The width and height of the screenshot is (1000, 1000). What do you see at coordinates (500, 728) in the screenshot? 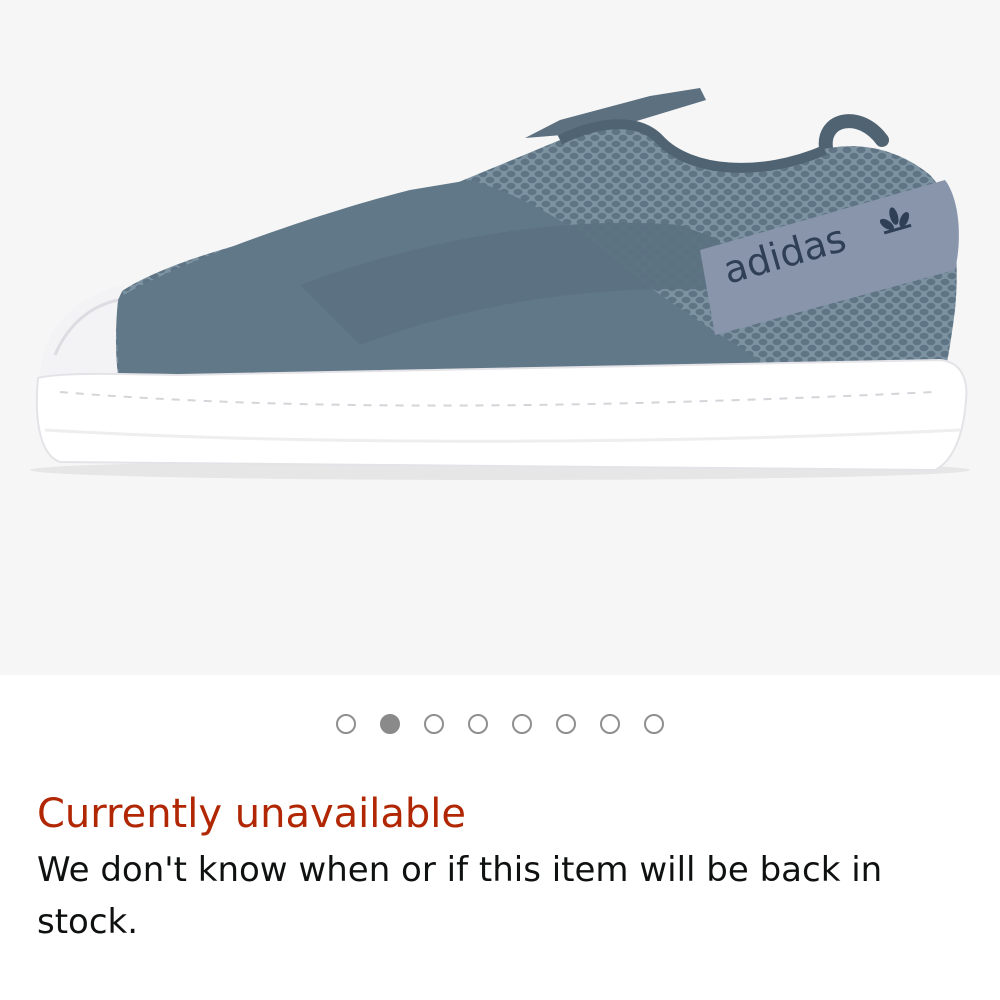
I see `image-carousel-dots` at bounding box center [500, 728].